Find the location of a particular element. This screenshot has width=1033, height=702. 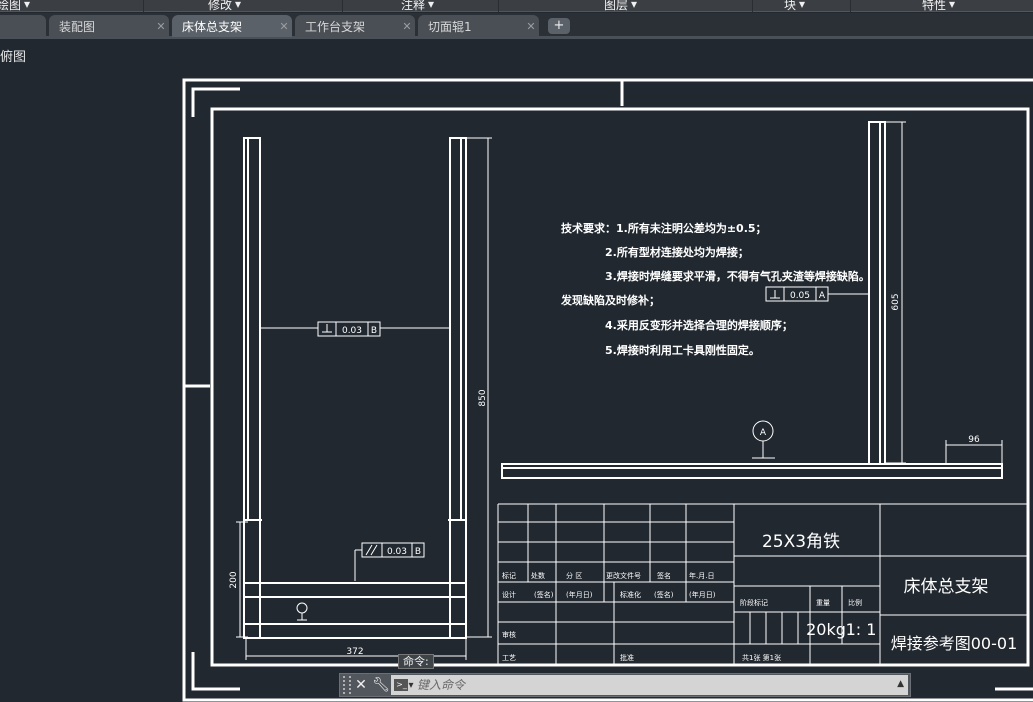

tb-change: 更改文件号 is located at coordinates (623, 575).